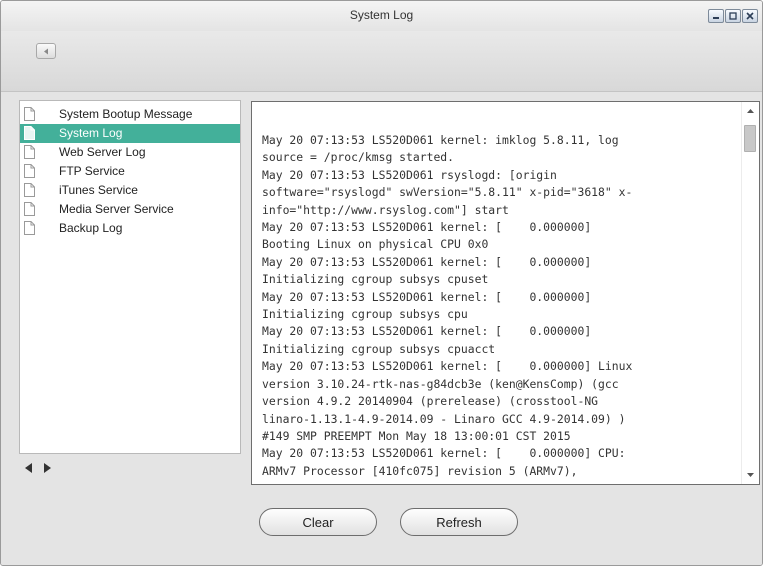 Image resolution: width=763 pixels, height=566 pixels. I want to click on log-type-label: iTunes Service, so click(98, 190).